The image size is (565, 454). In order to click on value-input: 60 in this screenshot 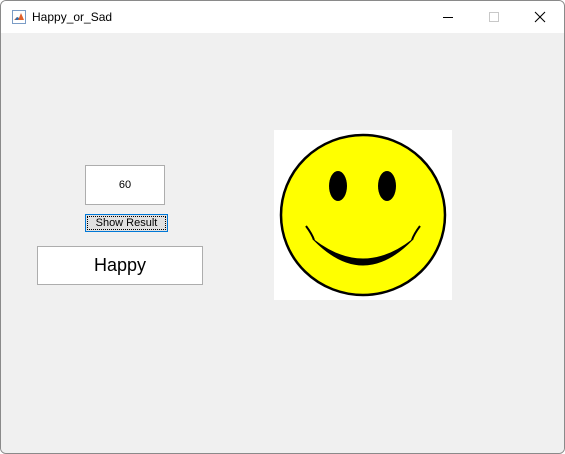, I will do `click(125, 185)`.